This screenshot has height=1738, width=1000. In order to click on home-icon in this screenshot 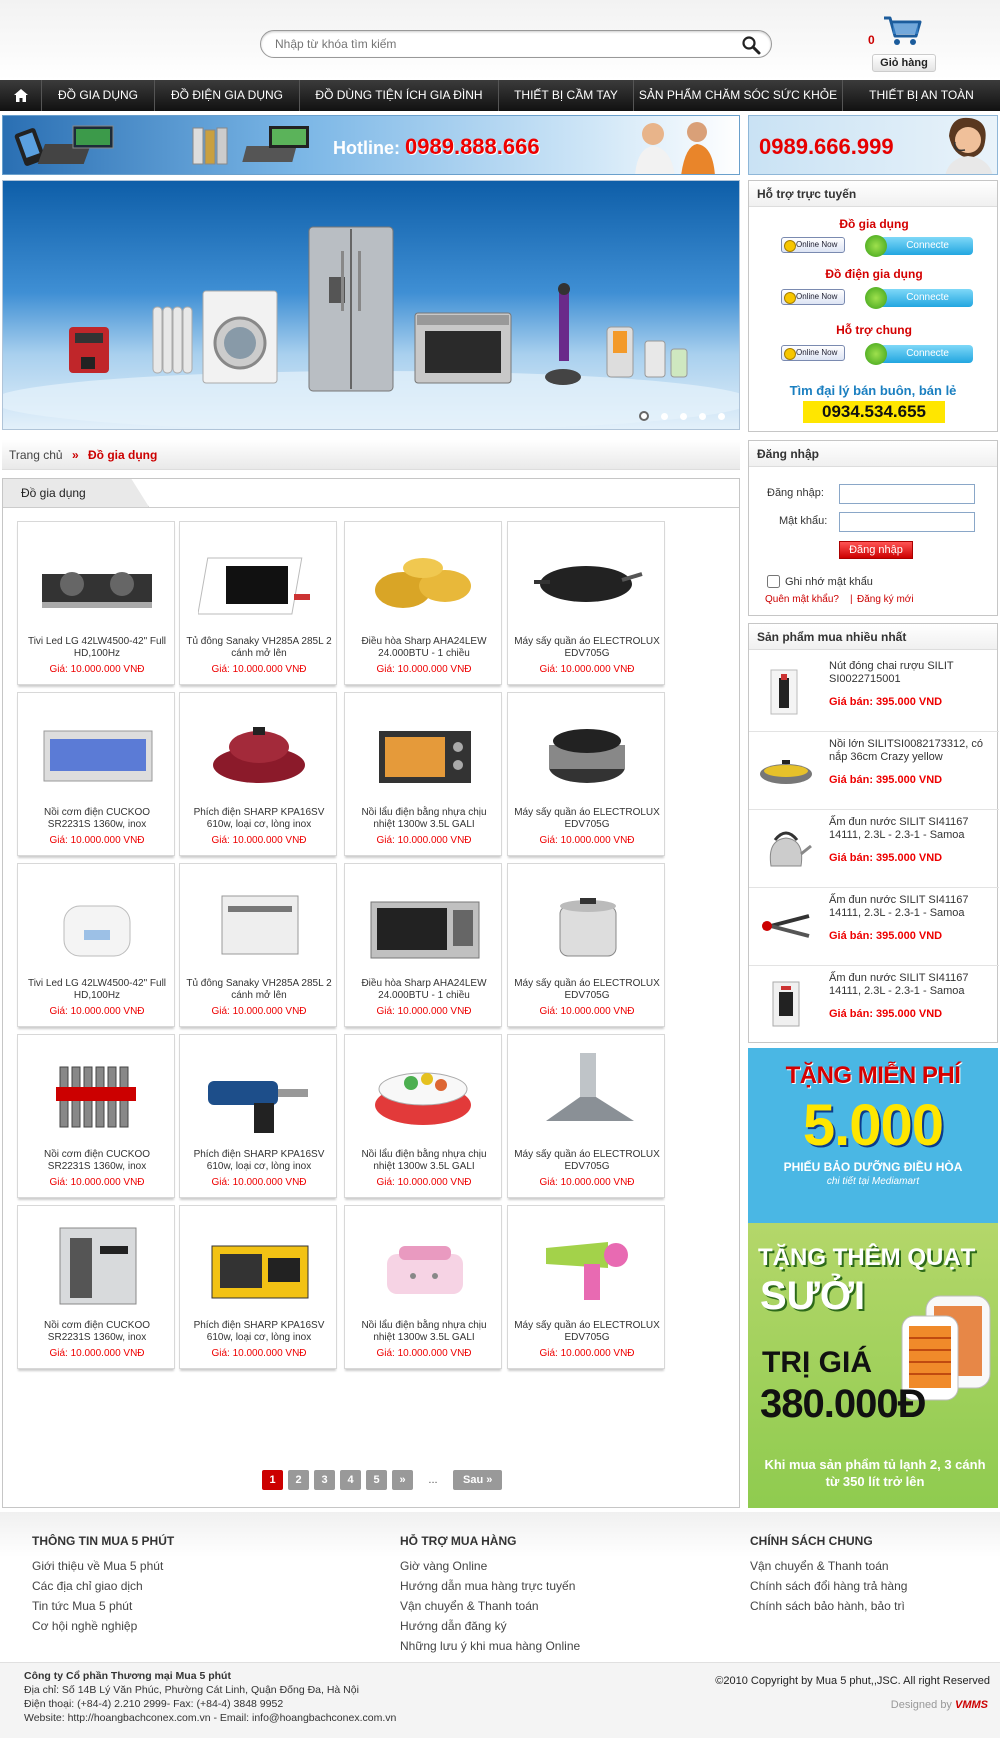, I will do `click(21, 95)`.